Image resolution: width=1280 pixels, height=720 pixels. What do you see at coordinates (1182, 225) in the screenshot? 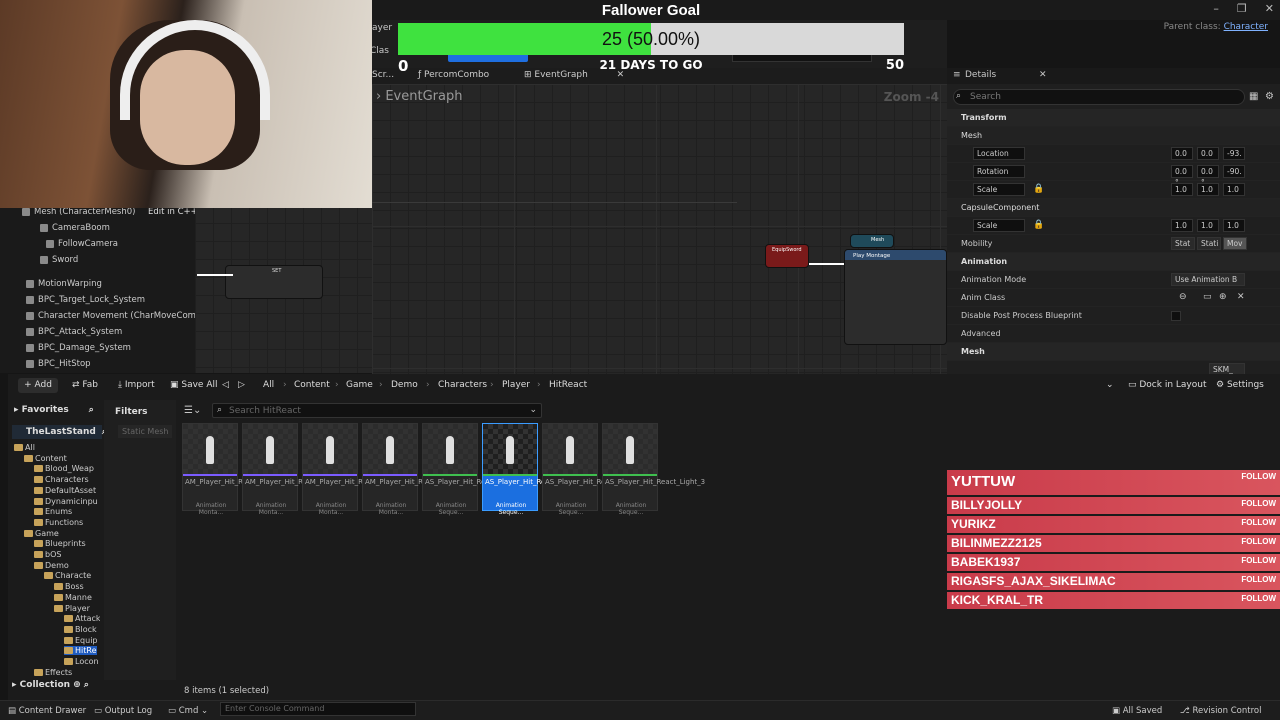
I see `capsule-scale-x-field: 1.0` at bounding box center [1182, 225].